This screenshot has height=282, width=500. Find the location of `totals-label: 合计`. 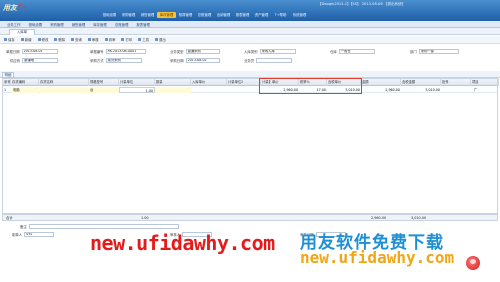

totals-label: 合计 is located at coordinates (9, 218).